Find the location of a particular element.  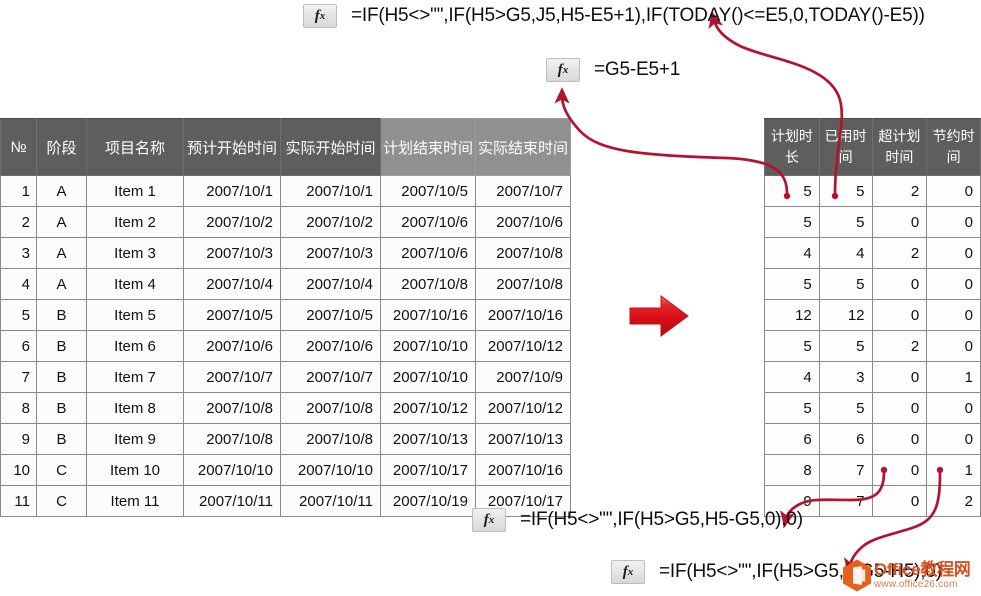

formula-bar-3: fx =IF(H5<>"",IF(H5>G5,H5-G5,0),0) is located at coordinates (637, 520).